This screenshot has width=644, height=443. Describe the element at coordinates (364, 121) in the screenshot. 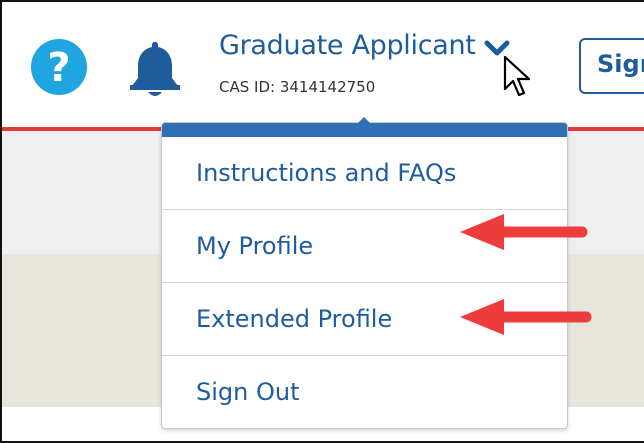

I see `dropdown-caret` at that location.